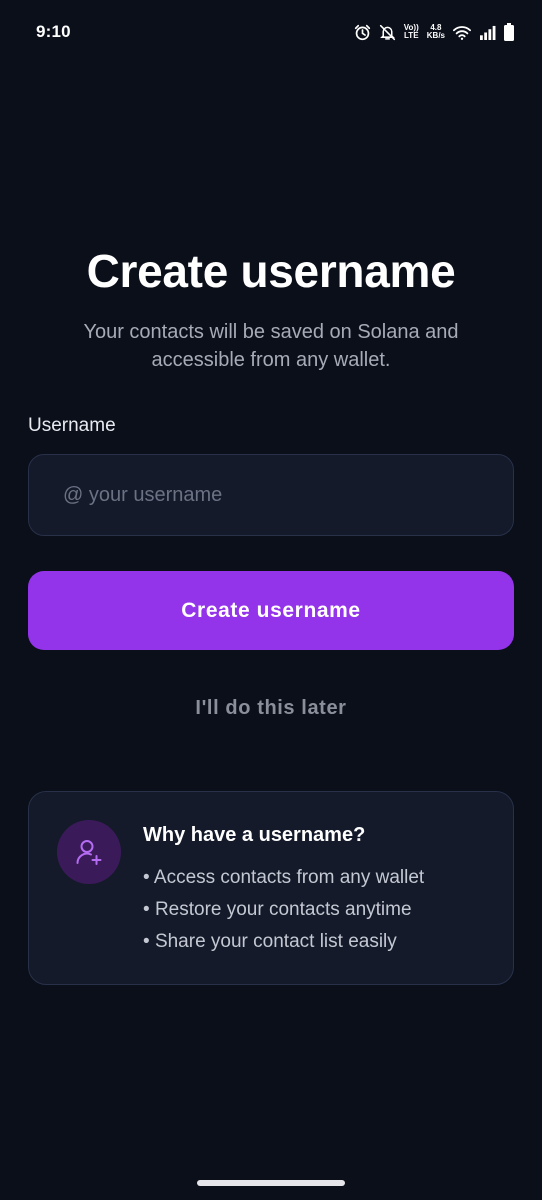  What do you see at coordinates (283, 878) in the screenshot?
I see `list-item: Access contacts from any wallet` at bounding box center [283, 878].